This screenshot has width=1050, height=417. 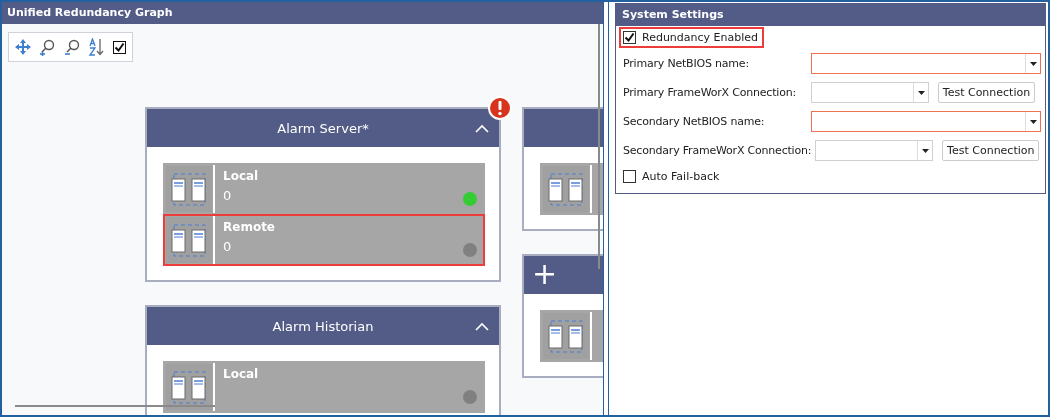 I want to click on node-name: Remote, so click(x=249, y=227).